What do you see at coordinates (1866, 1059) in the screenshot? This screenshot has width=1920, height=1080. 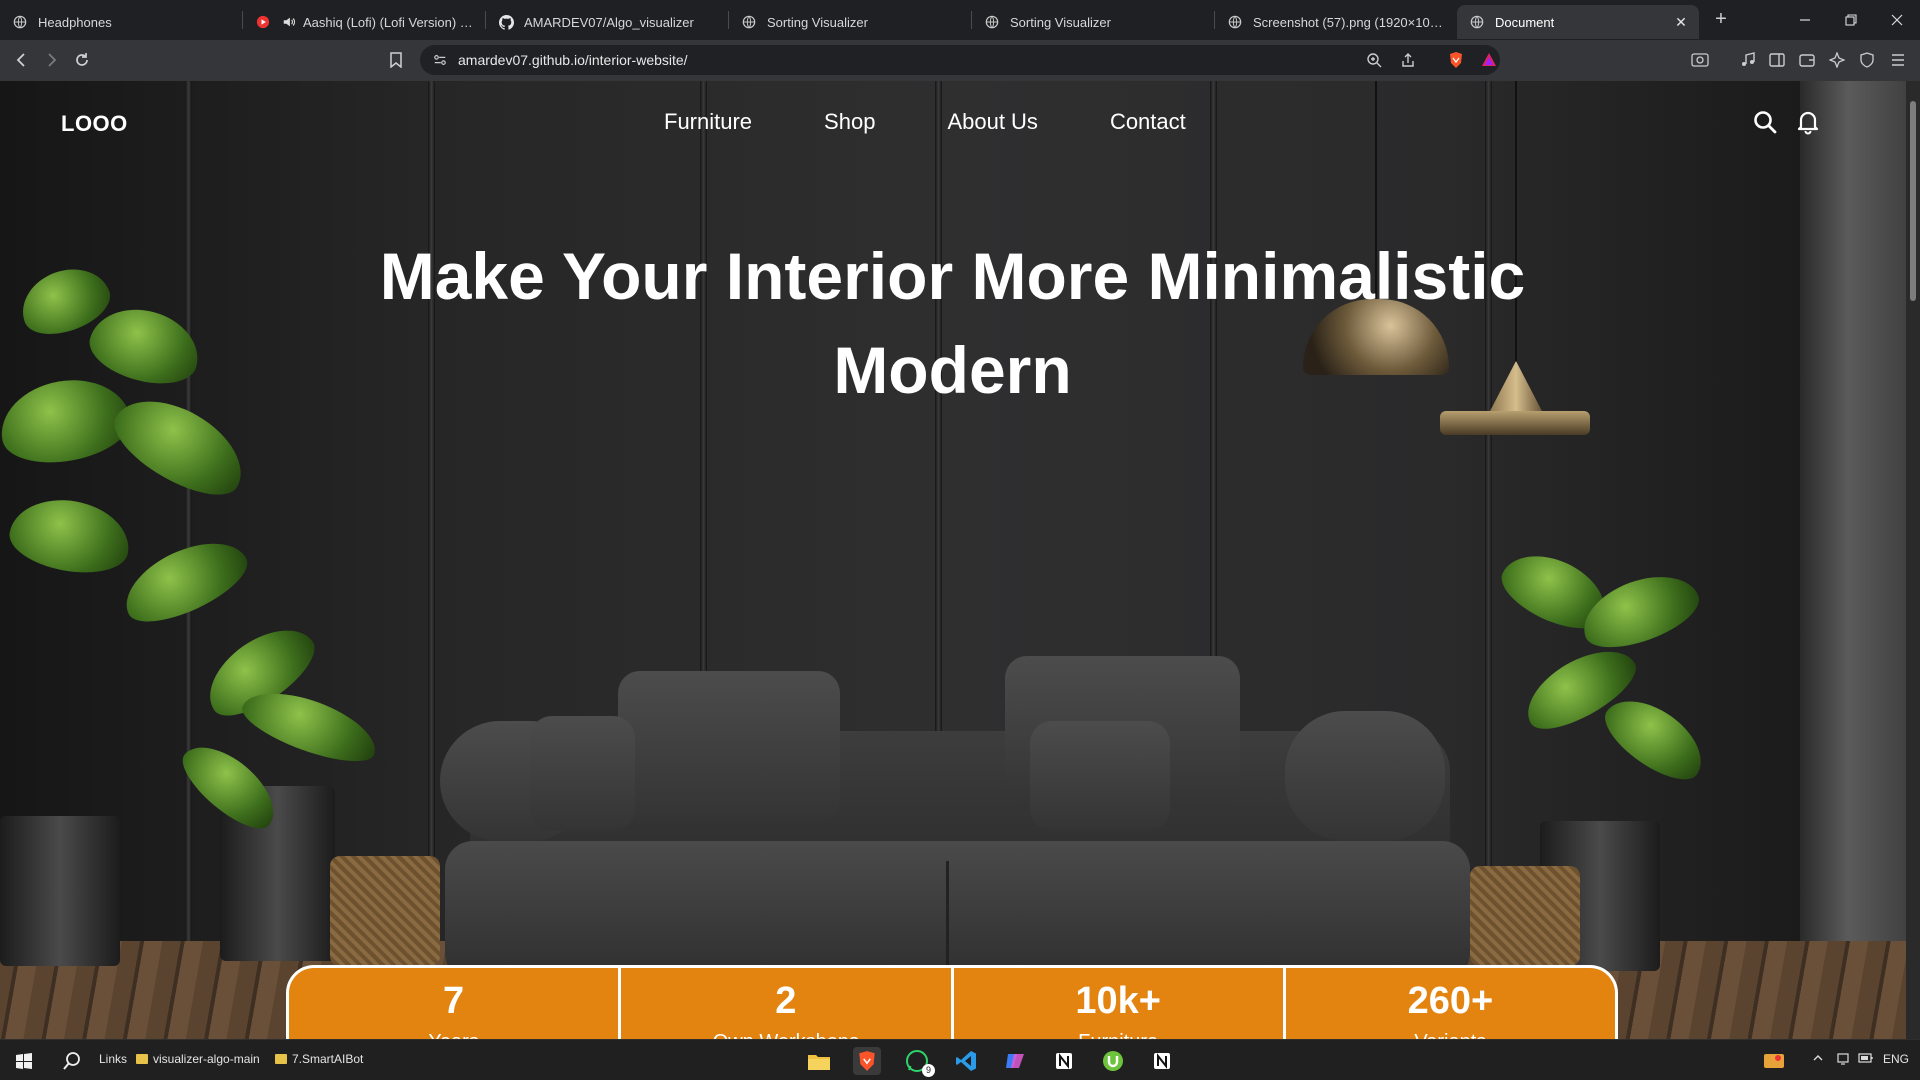 I see `battery-icon` at bounding box center [1866, 1059].